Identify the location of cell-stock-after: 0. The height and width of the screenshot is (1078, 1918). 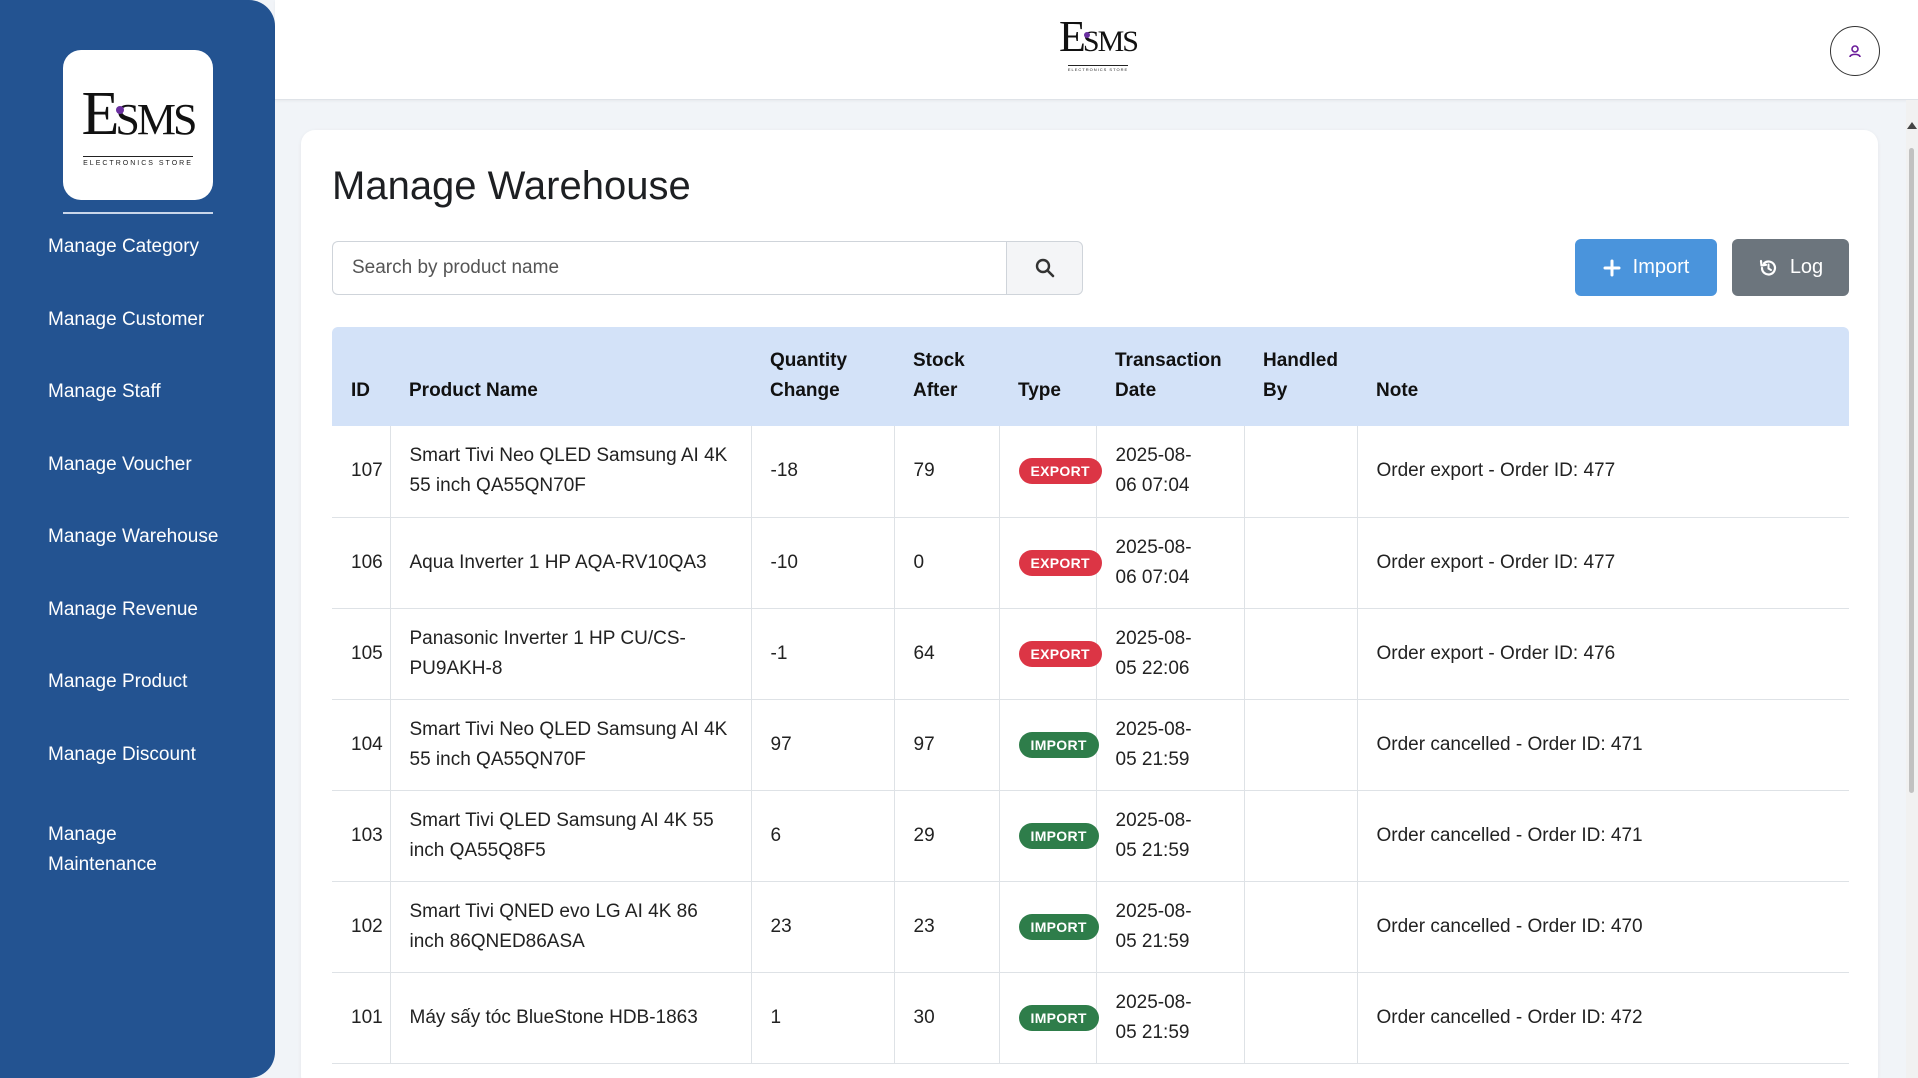
(947, 562).